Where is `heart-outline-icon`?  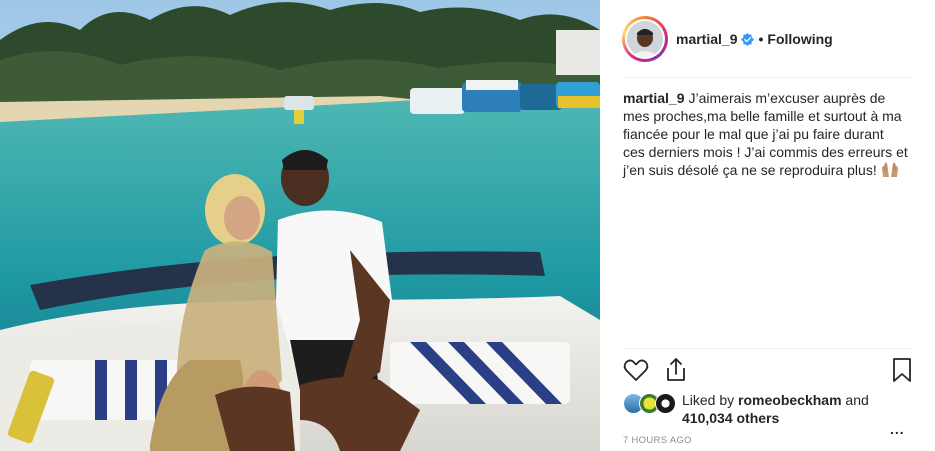
heart-outline-icon is located at coordinates (636, 370).